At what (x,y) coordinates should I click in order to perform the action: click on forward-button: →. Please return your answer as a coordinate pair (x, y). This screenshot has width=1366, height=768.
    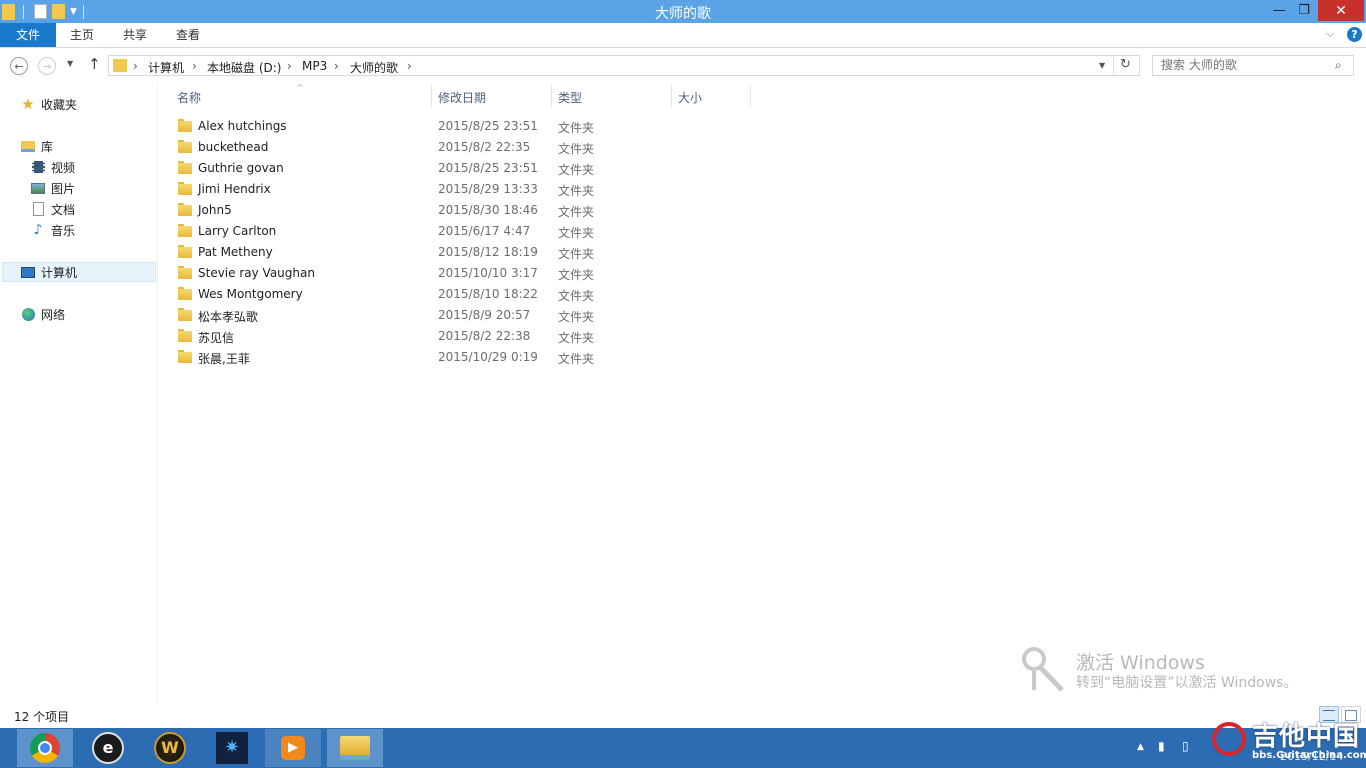
    Looking at the image, I should click on (47, 66).